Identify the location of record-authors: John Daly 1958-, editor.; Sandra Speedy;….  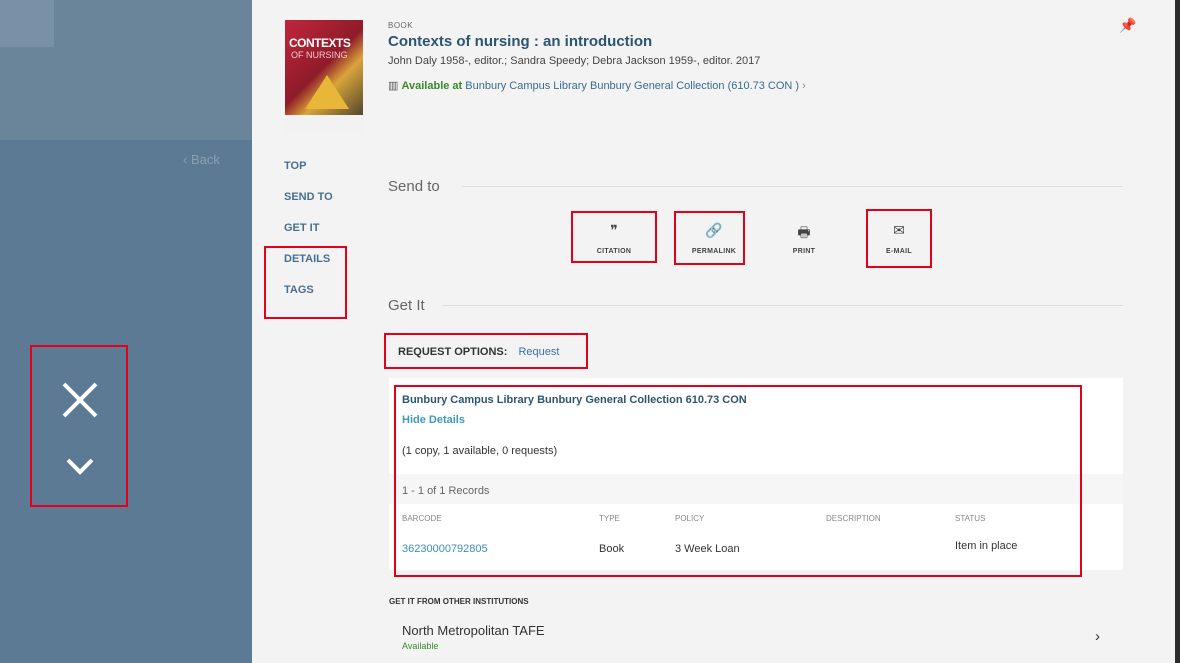
(574, 61).